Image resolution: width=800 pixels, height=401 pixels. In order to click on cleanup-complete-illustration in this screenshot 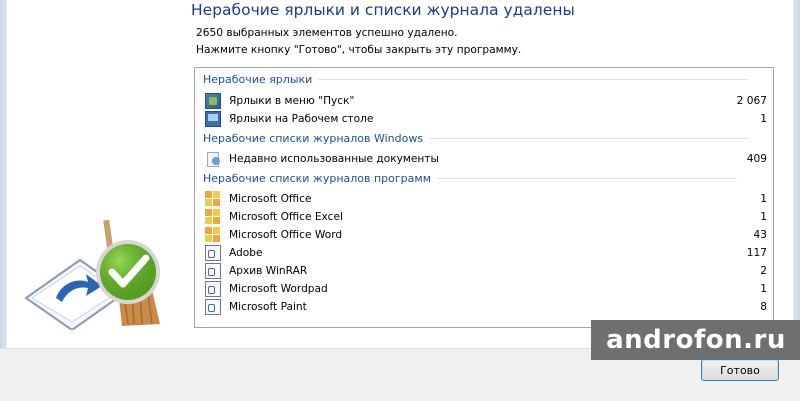, I will do `click(92, 275)`.